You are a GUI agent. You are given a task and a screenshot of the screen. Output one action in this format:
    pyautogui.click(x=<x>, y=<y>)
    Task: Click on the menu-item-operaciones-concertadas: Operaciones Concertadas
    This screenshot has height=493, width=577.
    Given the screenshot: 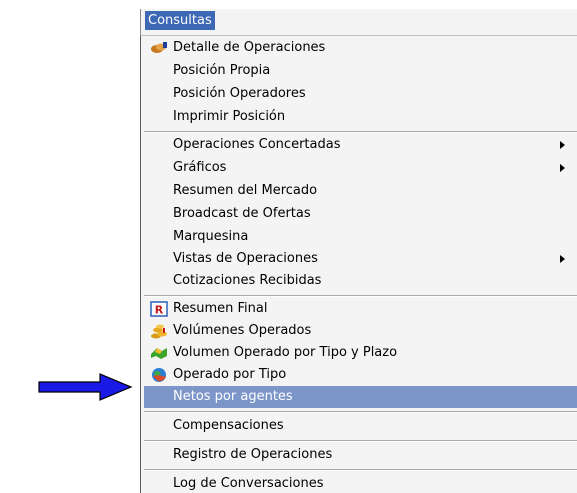 What is the action you would take?
    pyautogui.click(x=360, y=145)
    